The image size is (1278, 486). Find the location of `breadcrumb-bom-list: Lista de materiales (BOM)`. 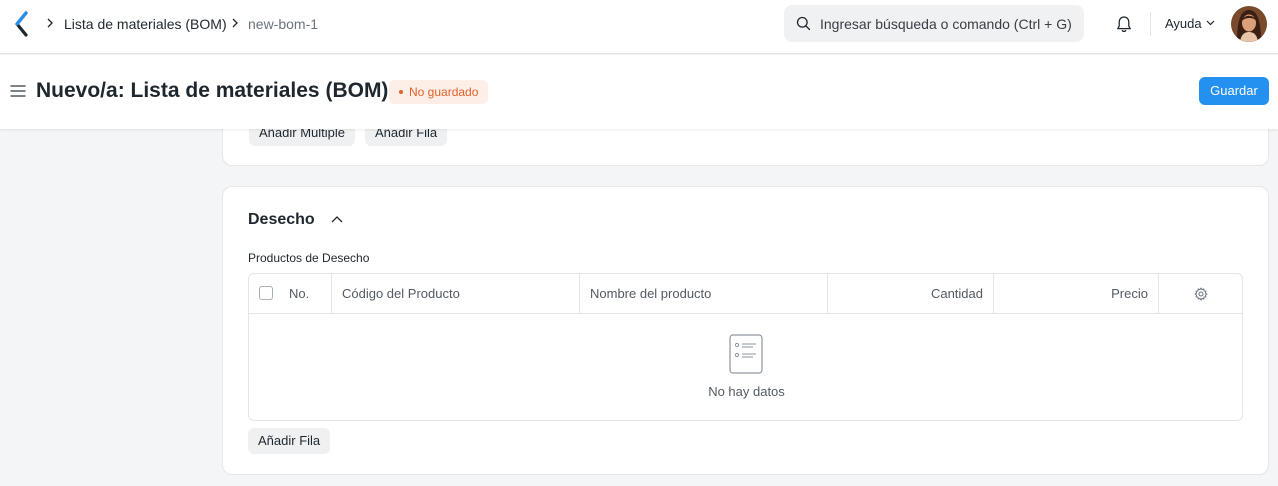

breadcrumb-bom-list: Lista de materiales (BOM) is located at coordinates (145, 24).